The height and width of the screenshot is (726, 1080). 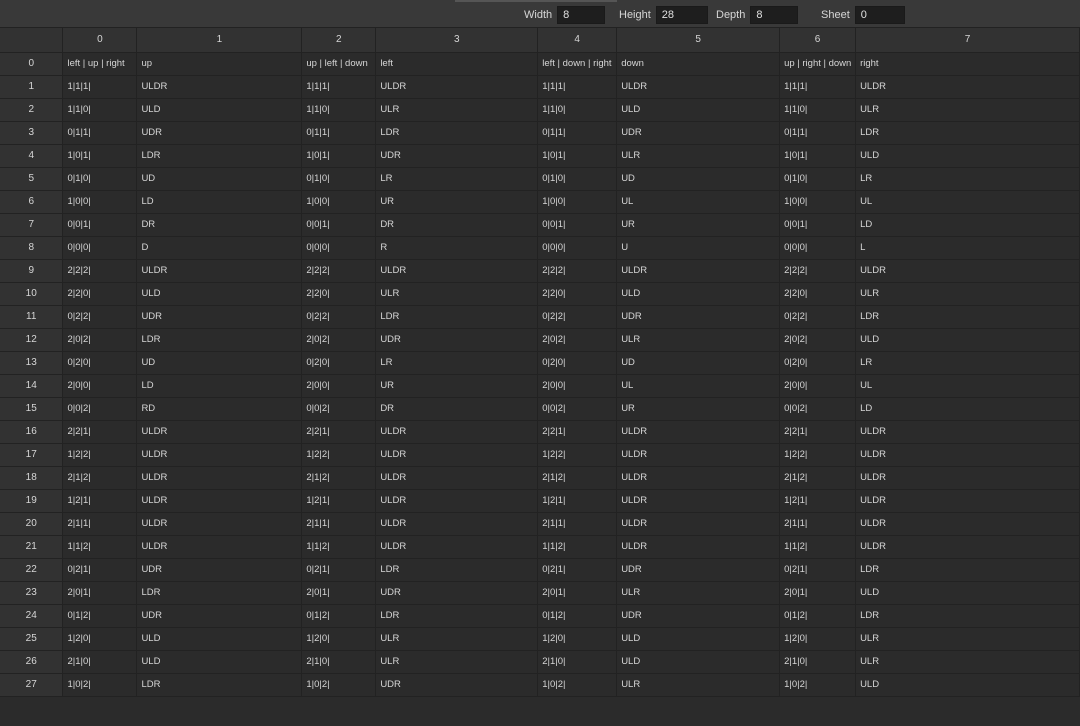 I want to click on grid-cell: right, so click(x=967, y=64).